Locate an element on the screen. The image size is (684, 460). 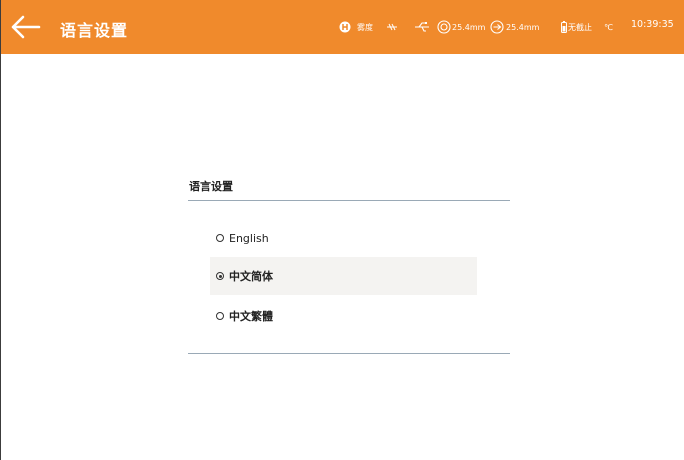
language-option-label: 中文繁體 is located at coordinates (251, 316).